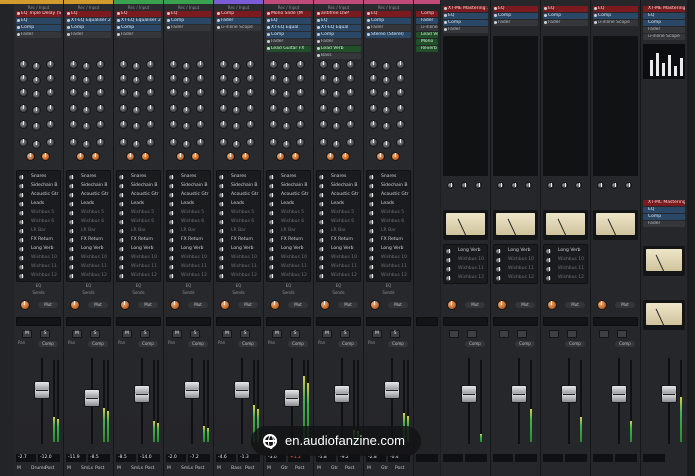  I want to click on send-row: Long Verb, so click(465, 251).